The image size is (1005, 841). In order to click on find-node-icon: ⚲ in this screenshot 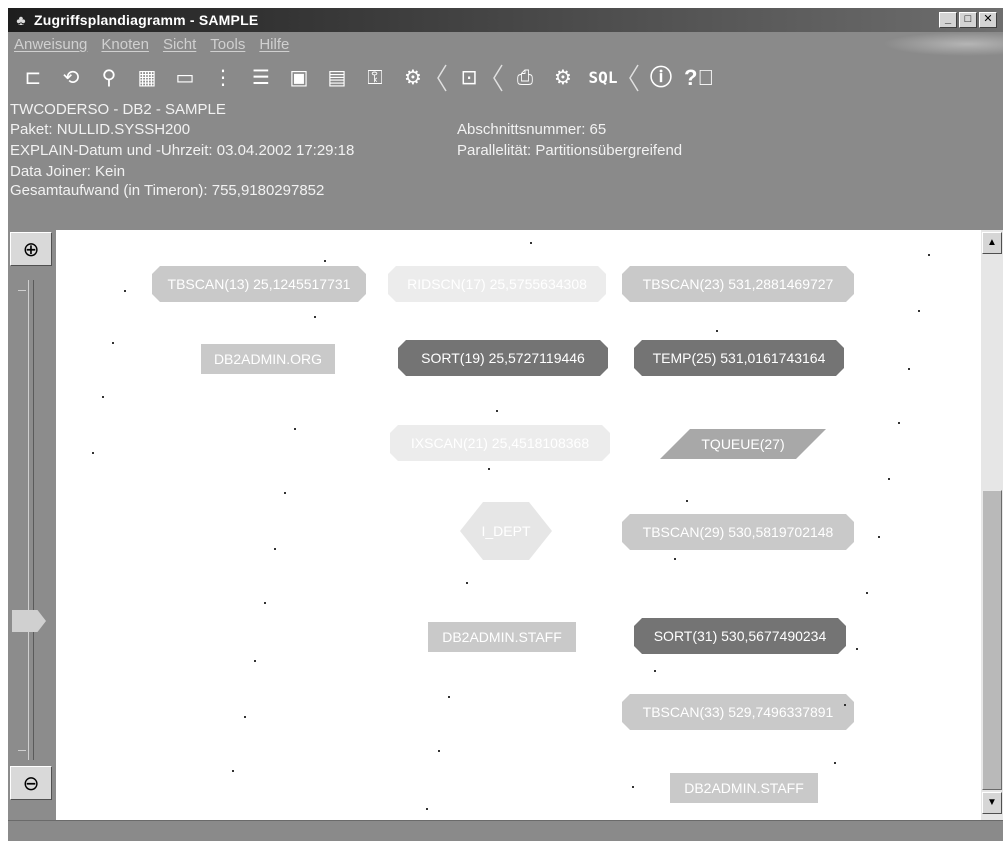, I will do `click(109, 78)`.